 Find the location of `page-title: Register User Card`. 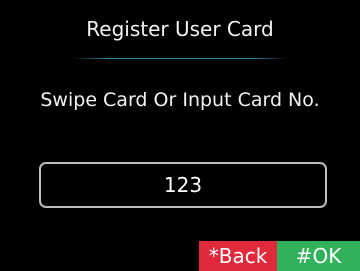

page-title: Register User Card is located at coordinates (180, 29).